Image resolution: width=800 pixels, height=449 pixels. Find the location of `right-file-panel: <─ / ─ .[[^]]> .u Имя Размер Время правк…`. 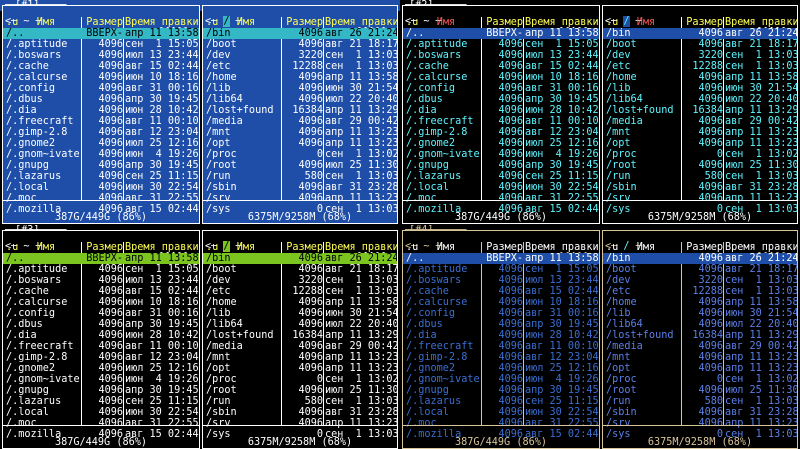

right-file-panel: <─ / ─ .[[^]]> .u Имя Размер Время правк… is located at coordinates (300, 339).